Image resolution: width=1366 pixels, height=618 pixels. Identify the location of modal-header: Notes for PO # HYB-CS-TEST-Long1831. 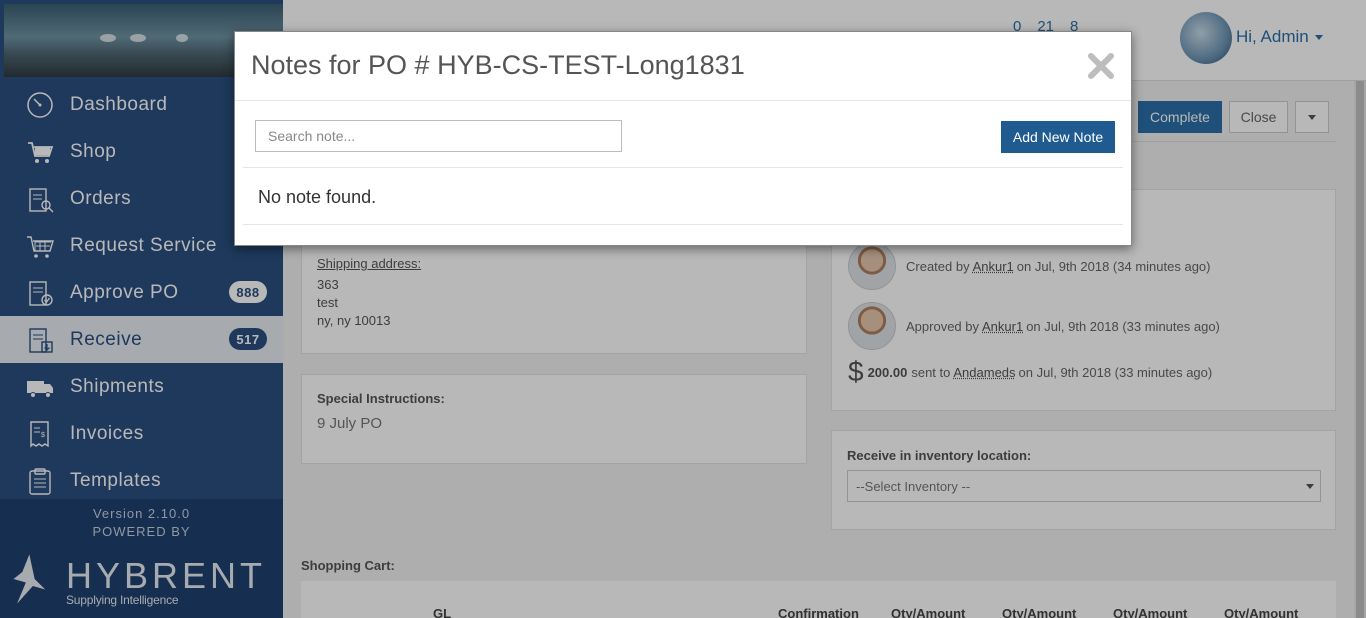
(683, 66).